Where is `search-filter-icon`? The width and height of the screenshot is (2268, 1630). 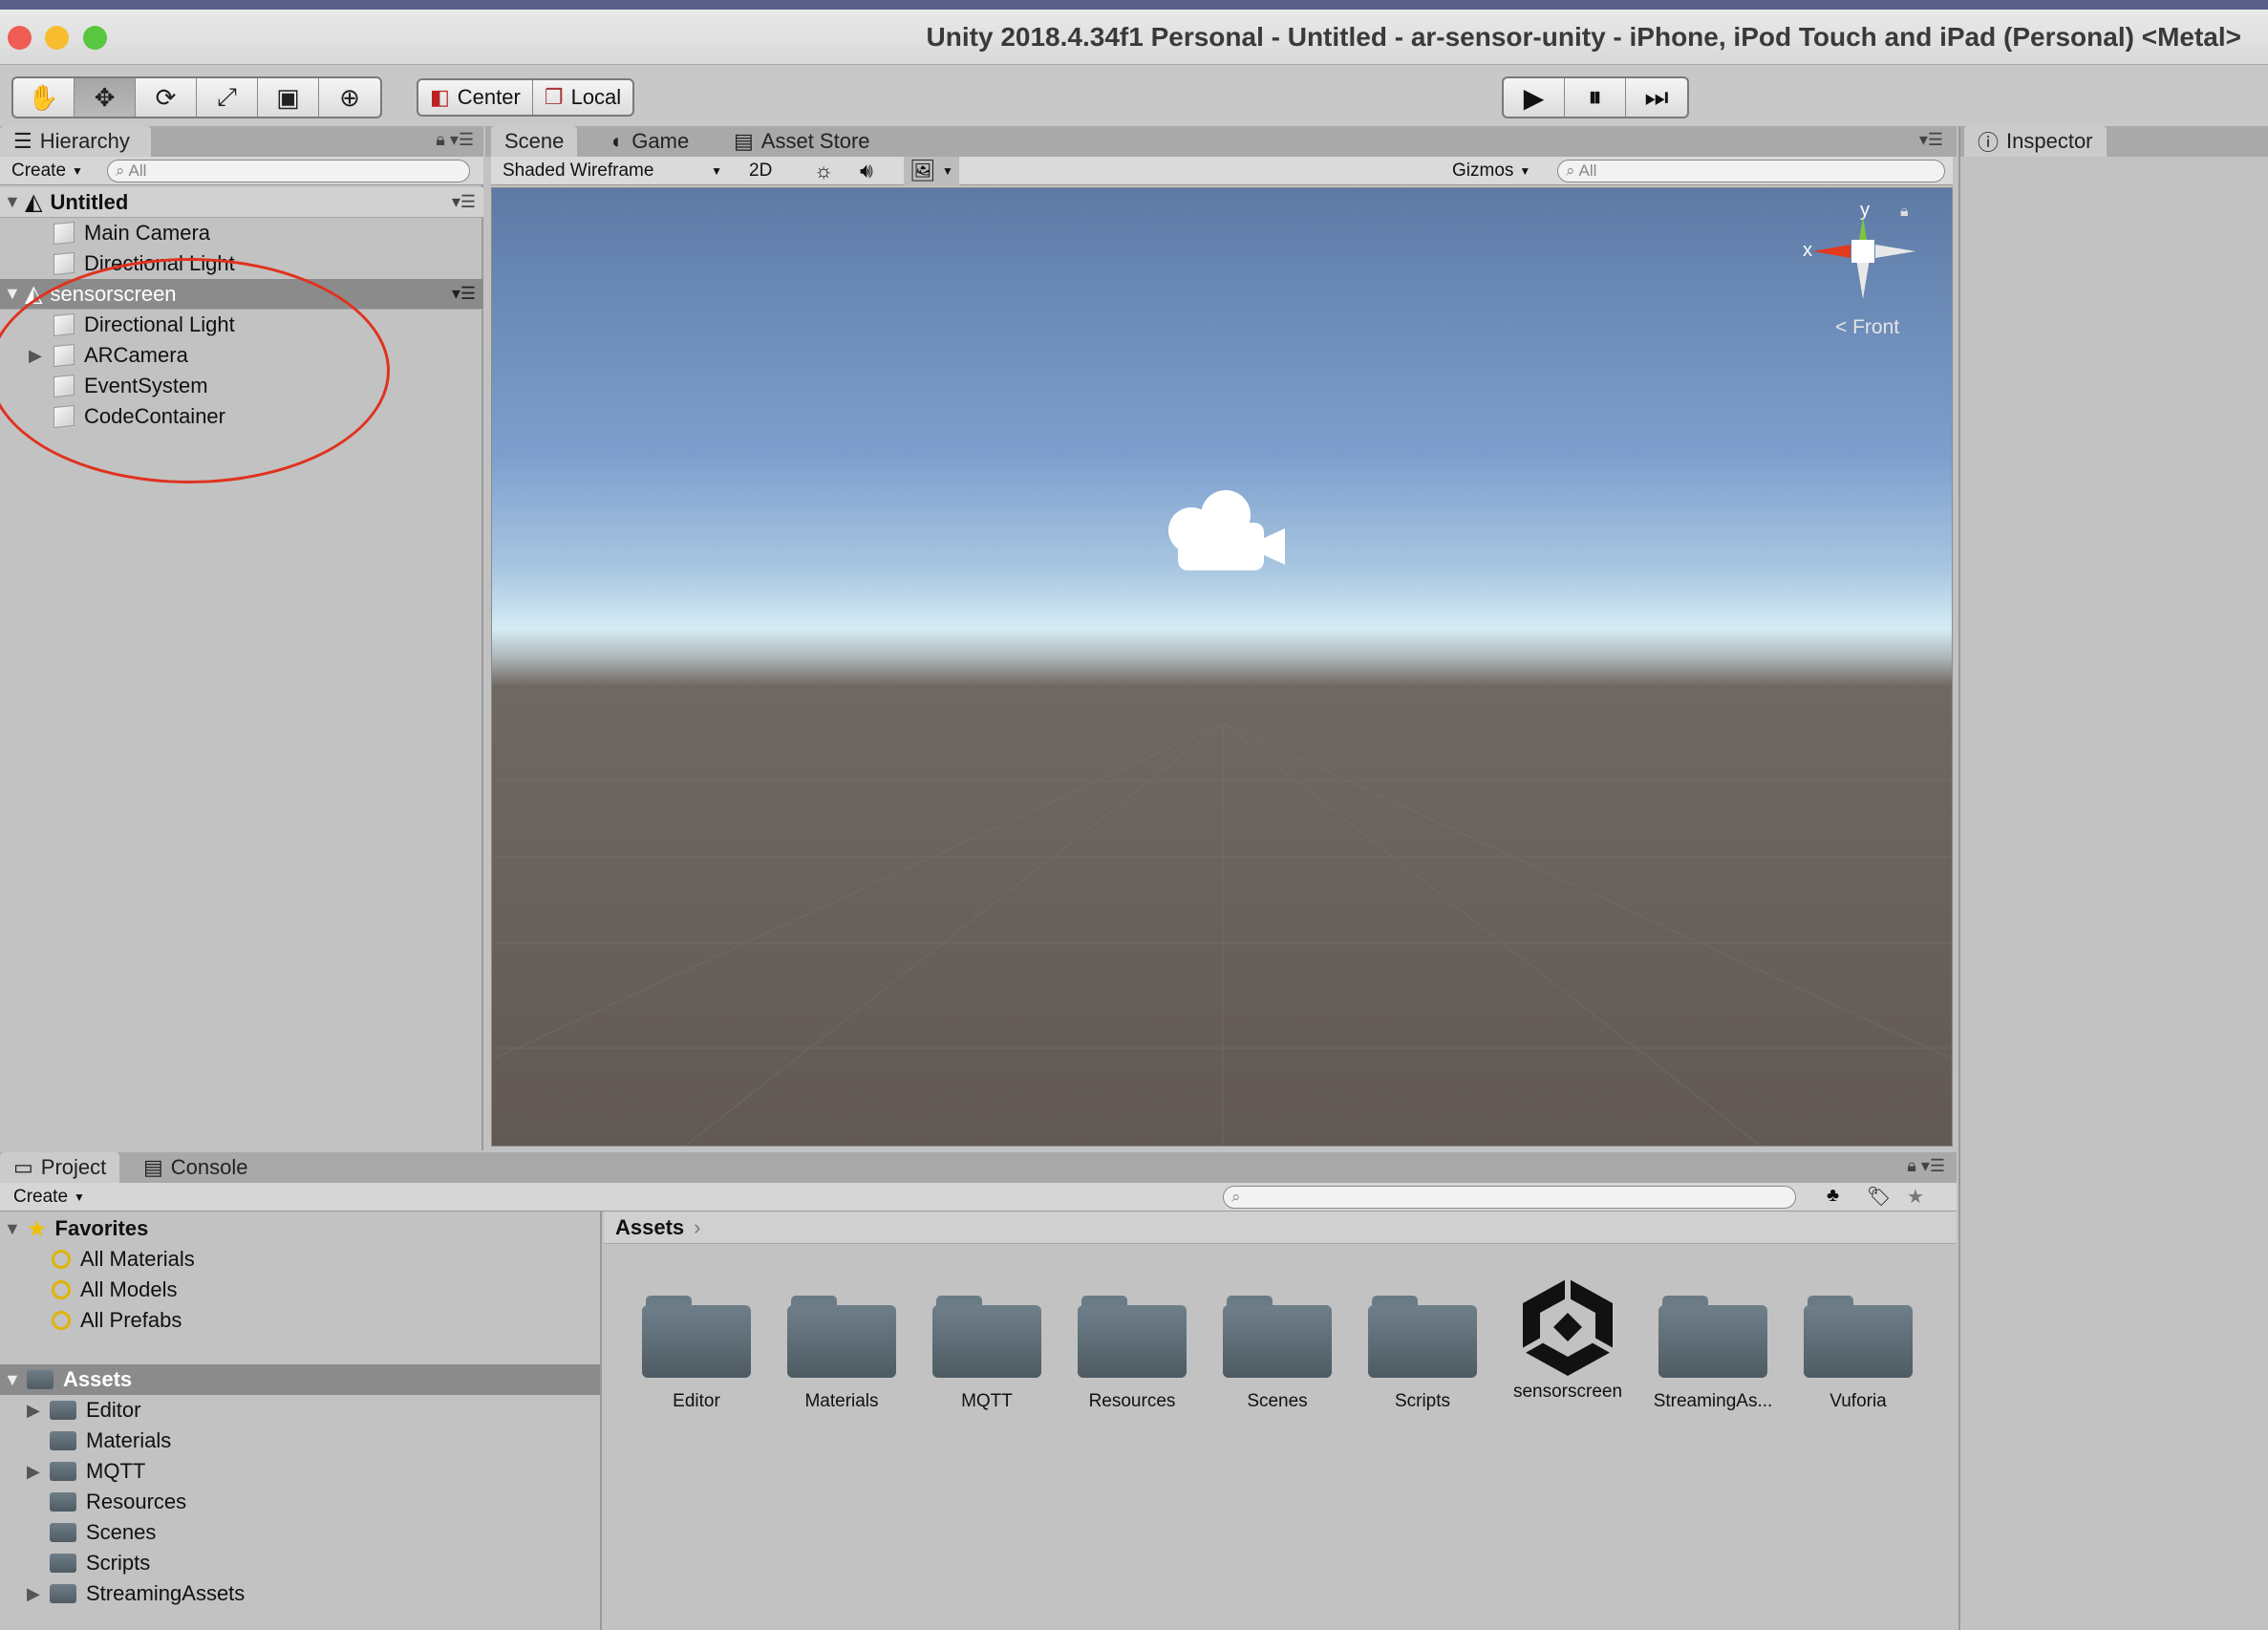
search-filter-icon is located at coordinates (62, 1289).